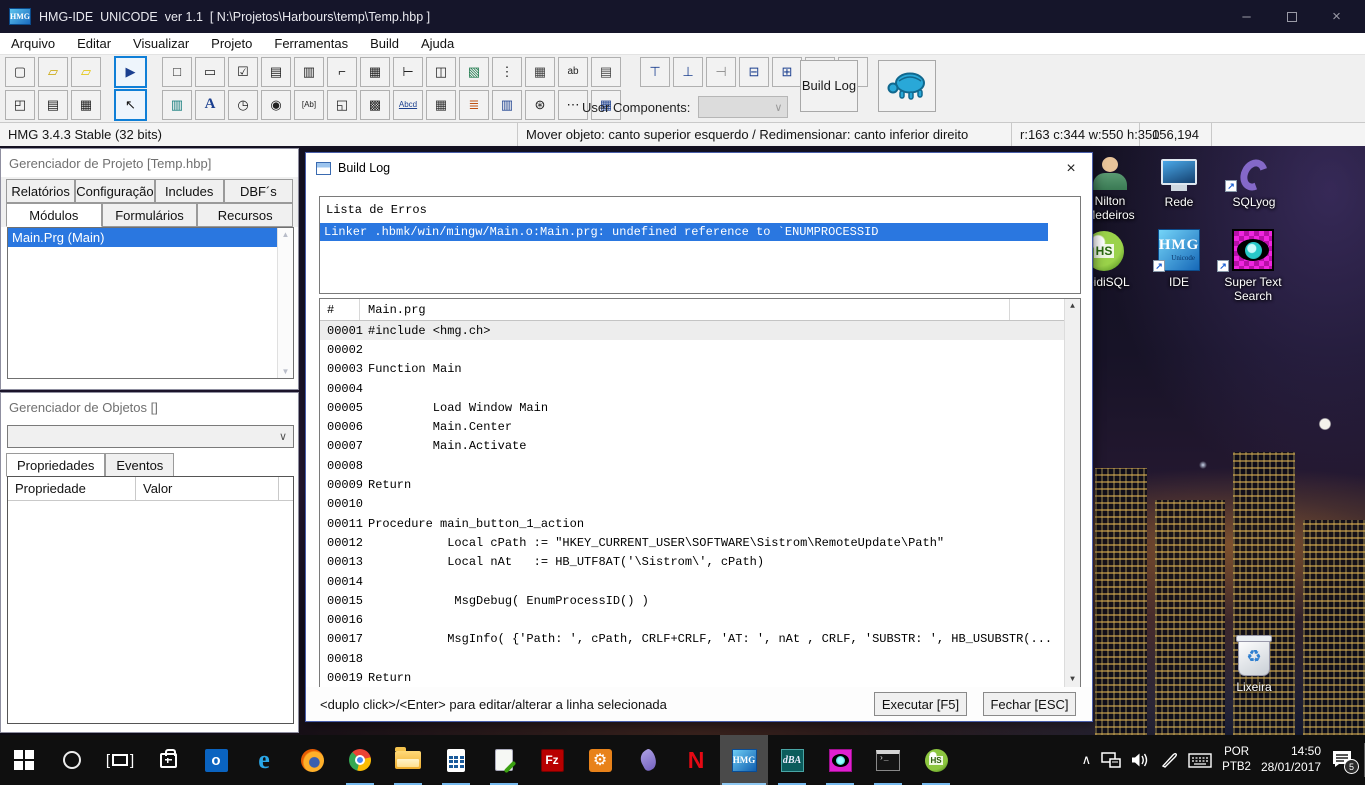 The height and width of the screenshot is (785, 1365). I want to click on timer-control-button: ◷, so click(243, 104).